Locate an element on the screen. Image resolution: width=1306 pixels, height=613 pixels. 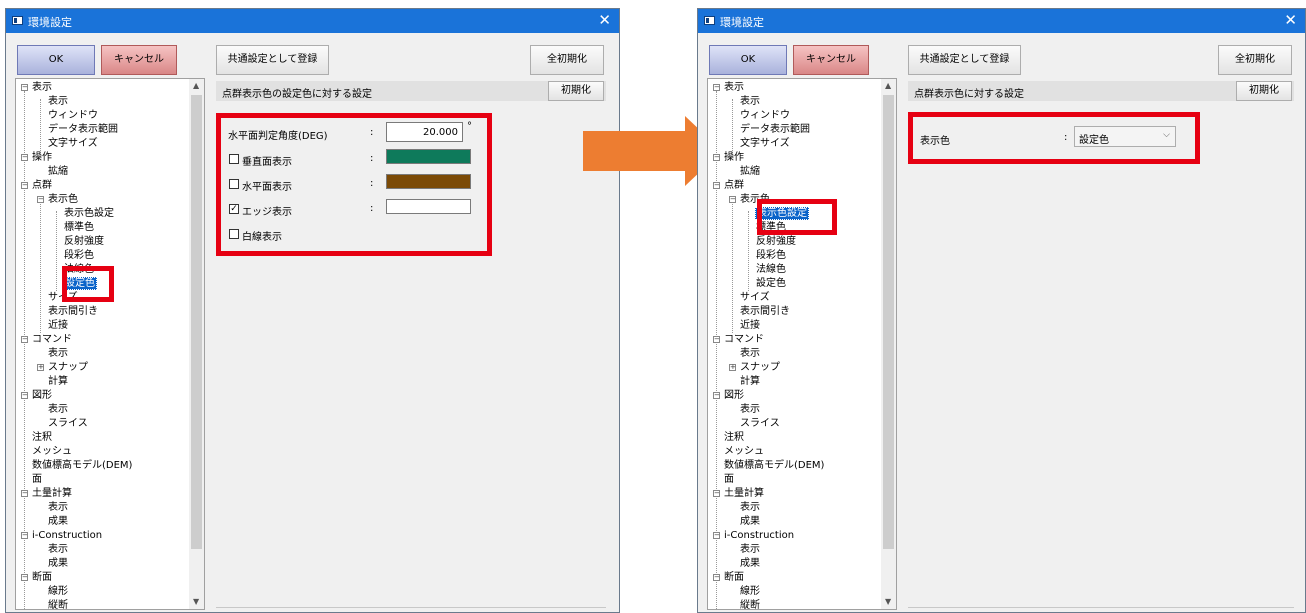
display-color-select: 設定色 ⌵ is located at coordinates (1125, 136).